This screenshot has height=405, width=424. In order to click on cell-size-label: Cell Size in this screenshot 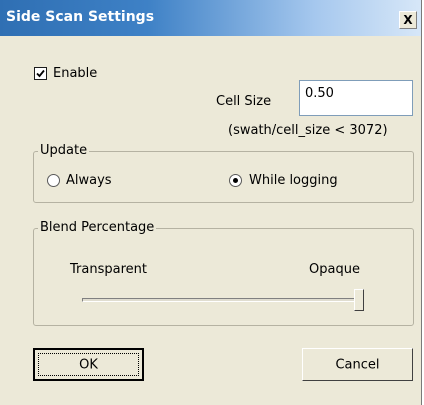, I will do `click(244, 101)`.